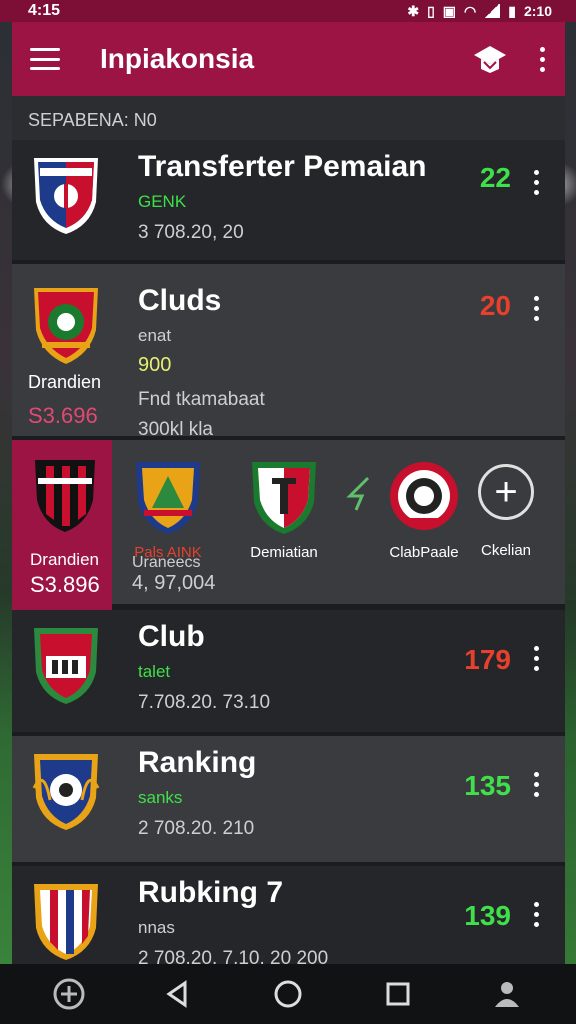 The image size is (576, 1024). What do you see at coordinates (506, 492) in the screenshot?
I see `add-club-icon: +` at bounding box center [506, 492].